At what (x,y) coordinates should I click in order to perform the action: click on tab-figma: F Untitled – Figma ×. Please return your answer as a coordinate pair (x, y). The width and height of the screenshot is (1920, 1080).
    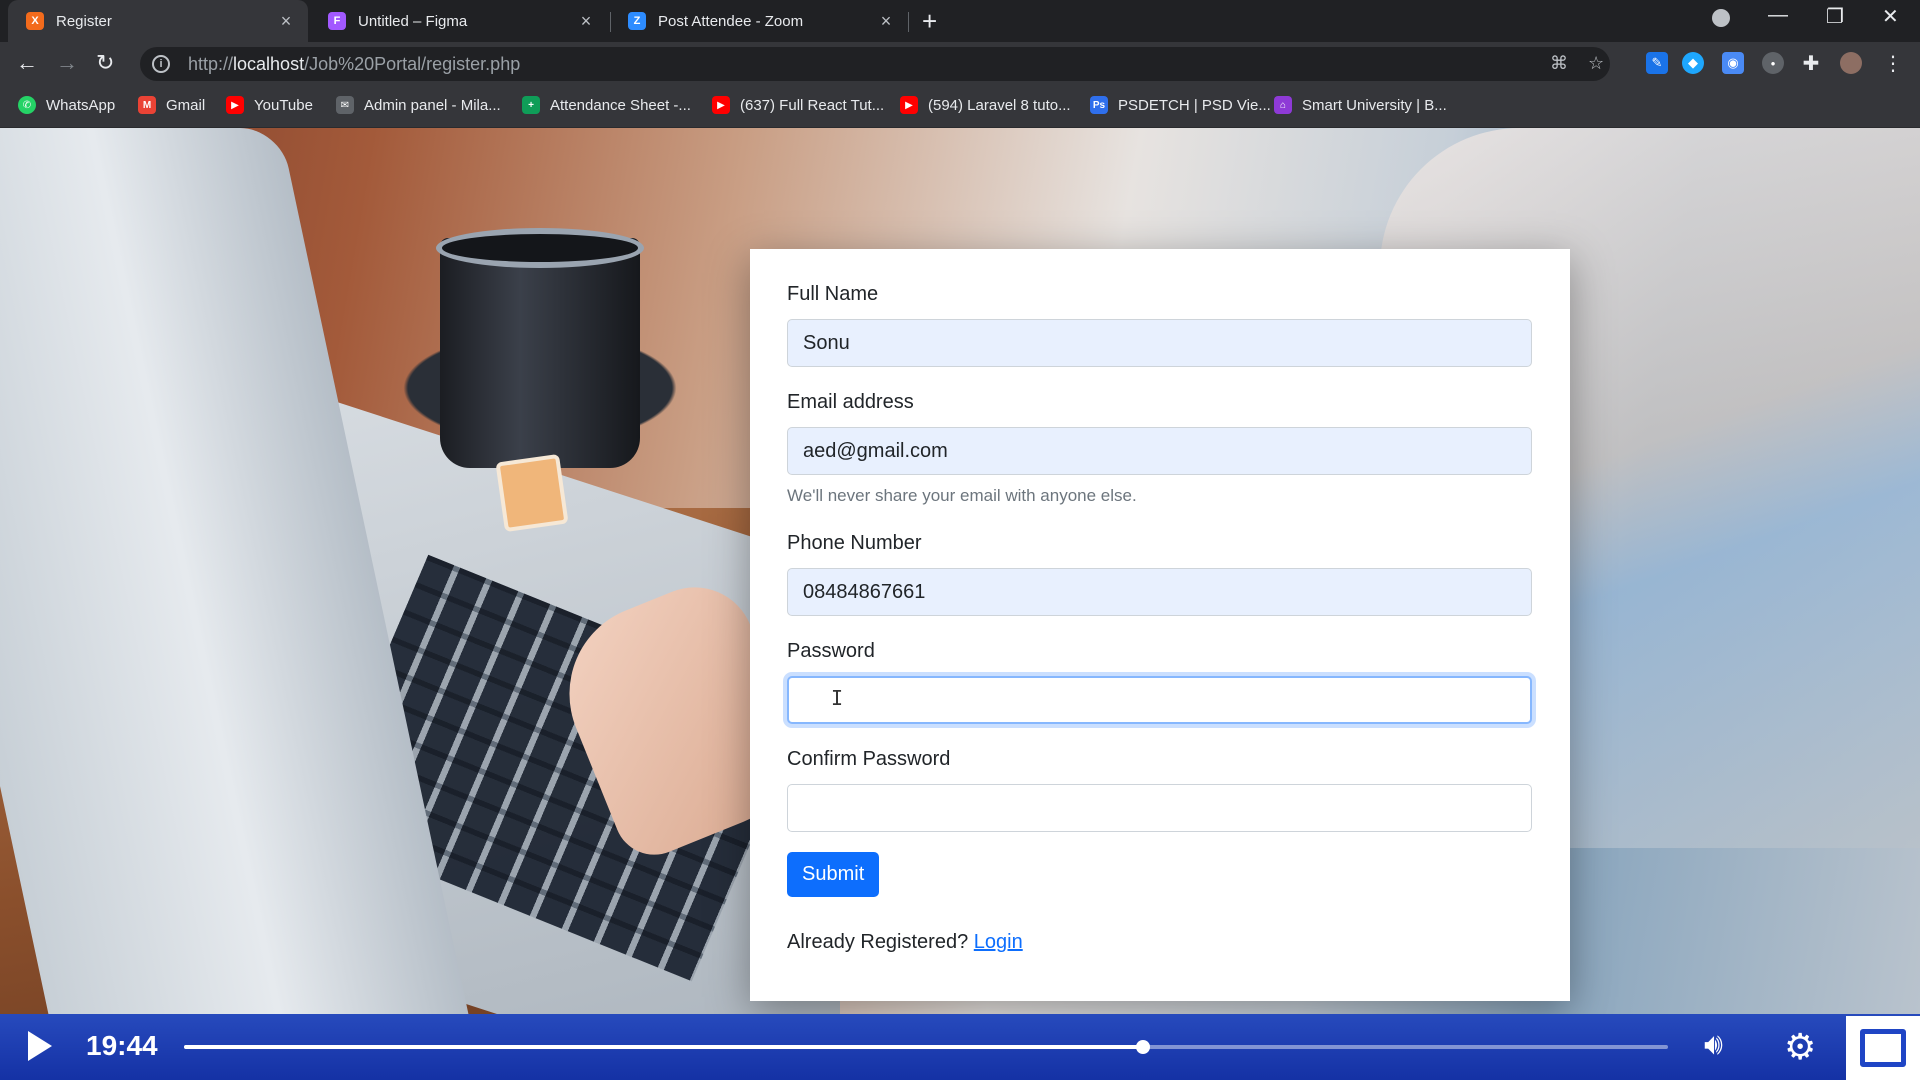
    Looking at the image, I should click on (460, 21).